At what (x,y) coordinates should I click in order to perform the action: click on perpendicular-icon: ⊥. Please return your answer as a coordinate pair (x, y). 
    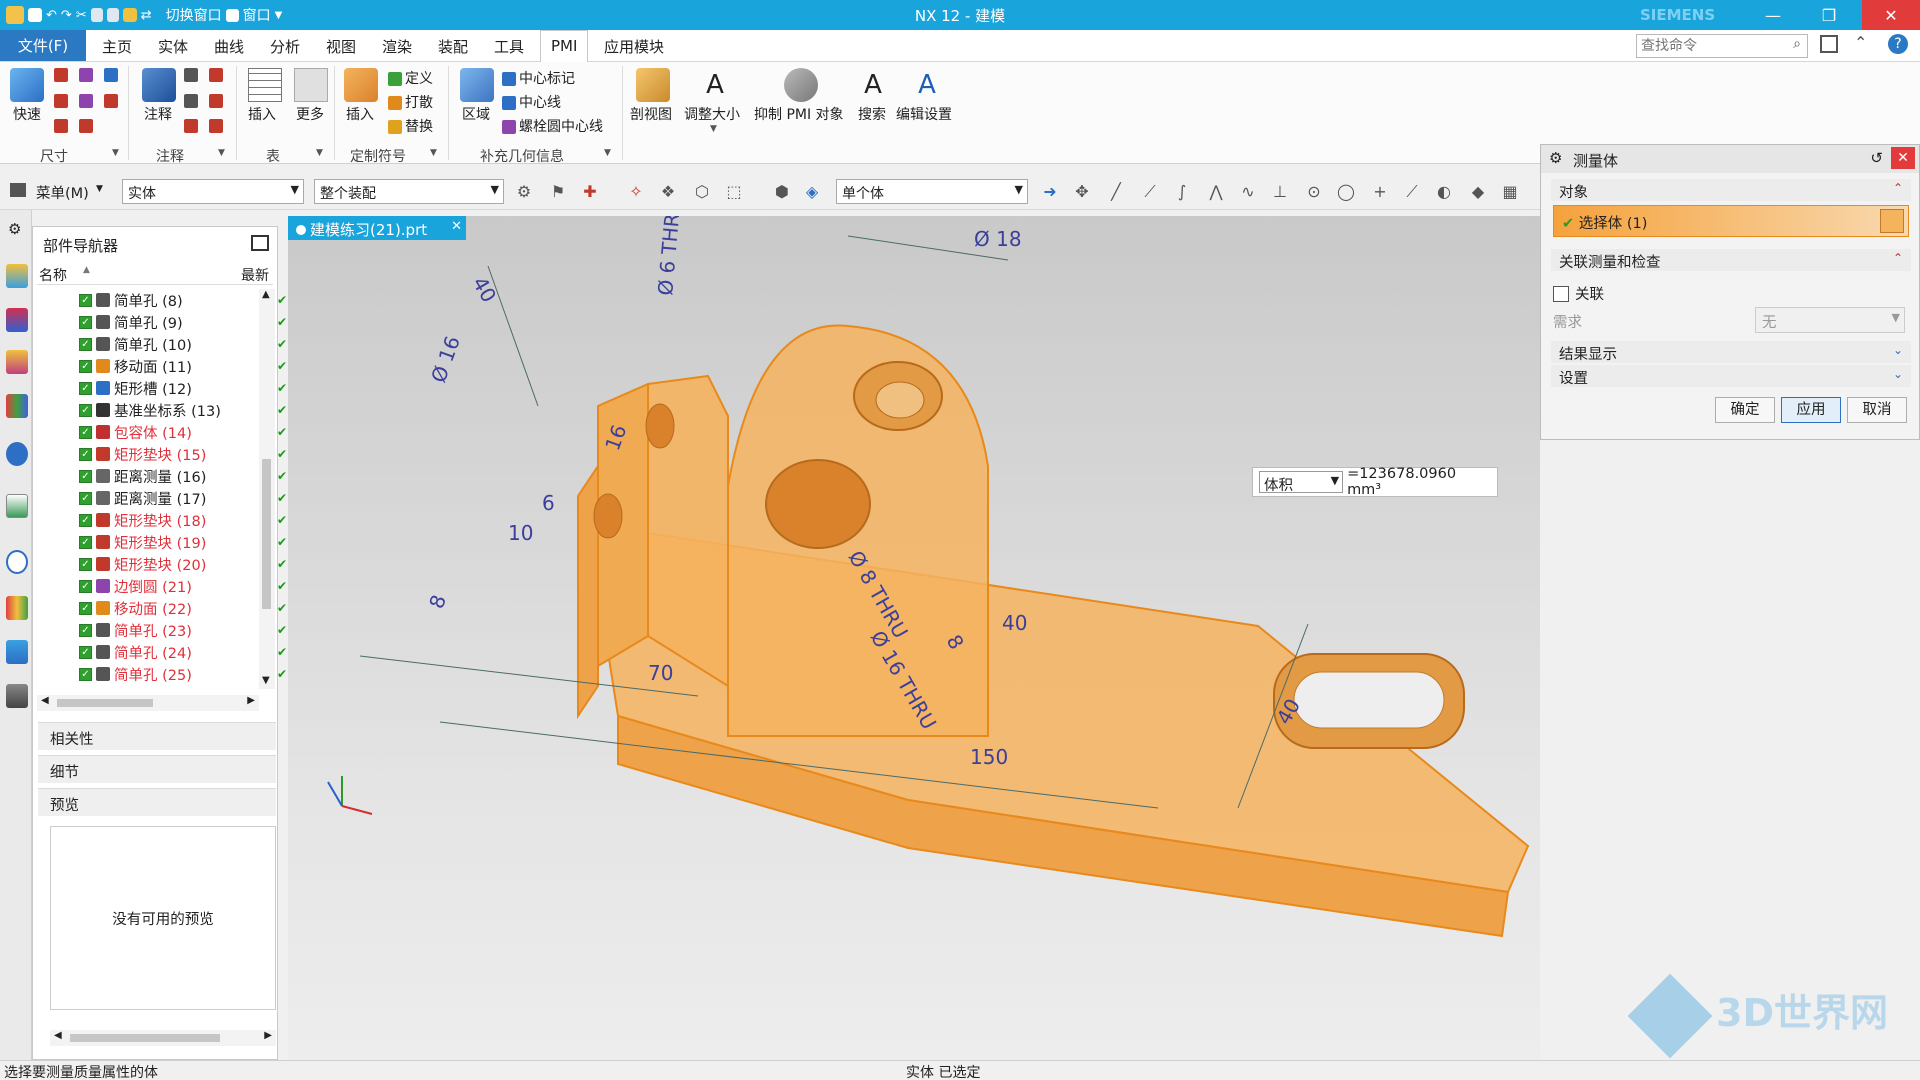
    Looking at the image, I should click on (1280, 192).